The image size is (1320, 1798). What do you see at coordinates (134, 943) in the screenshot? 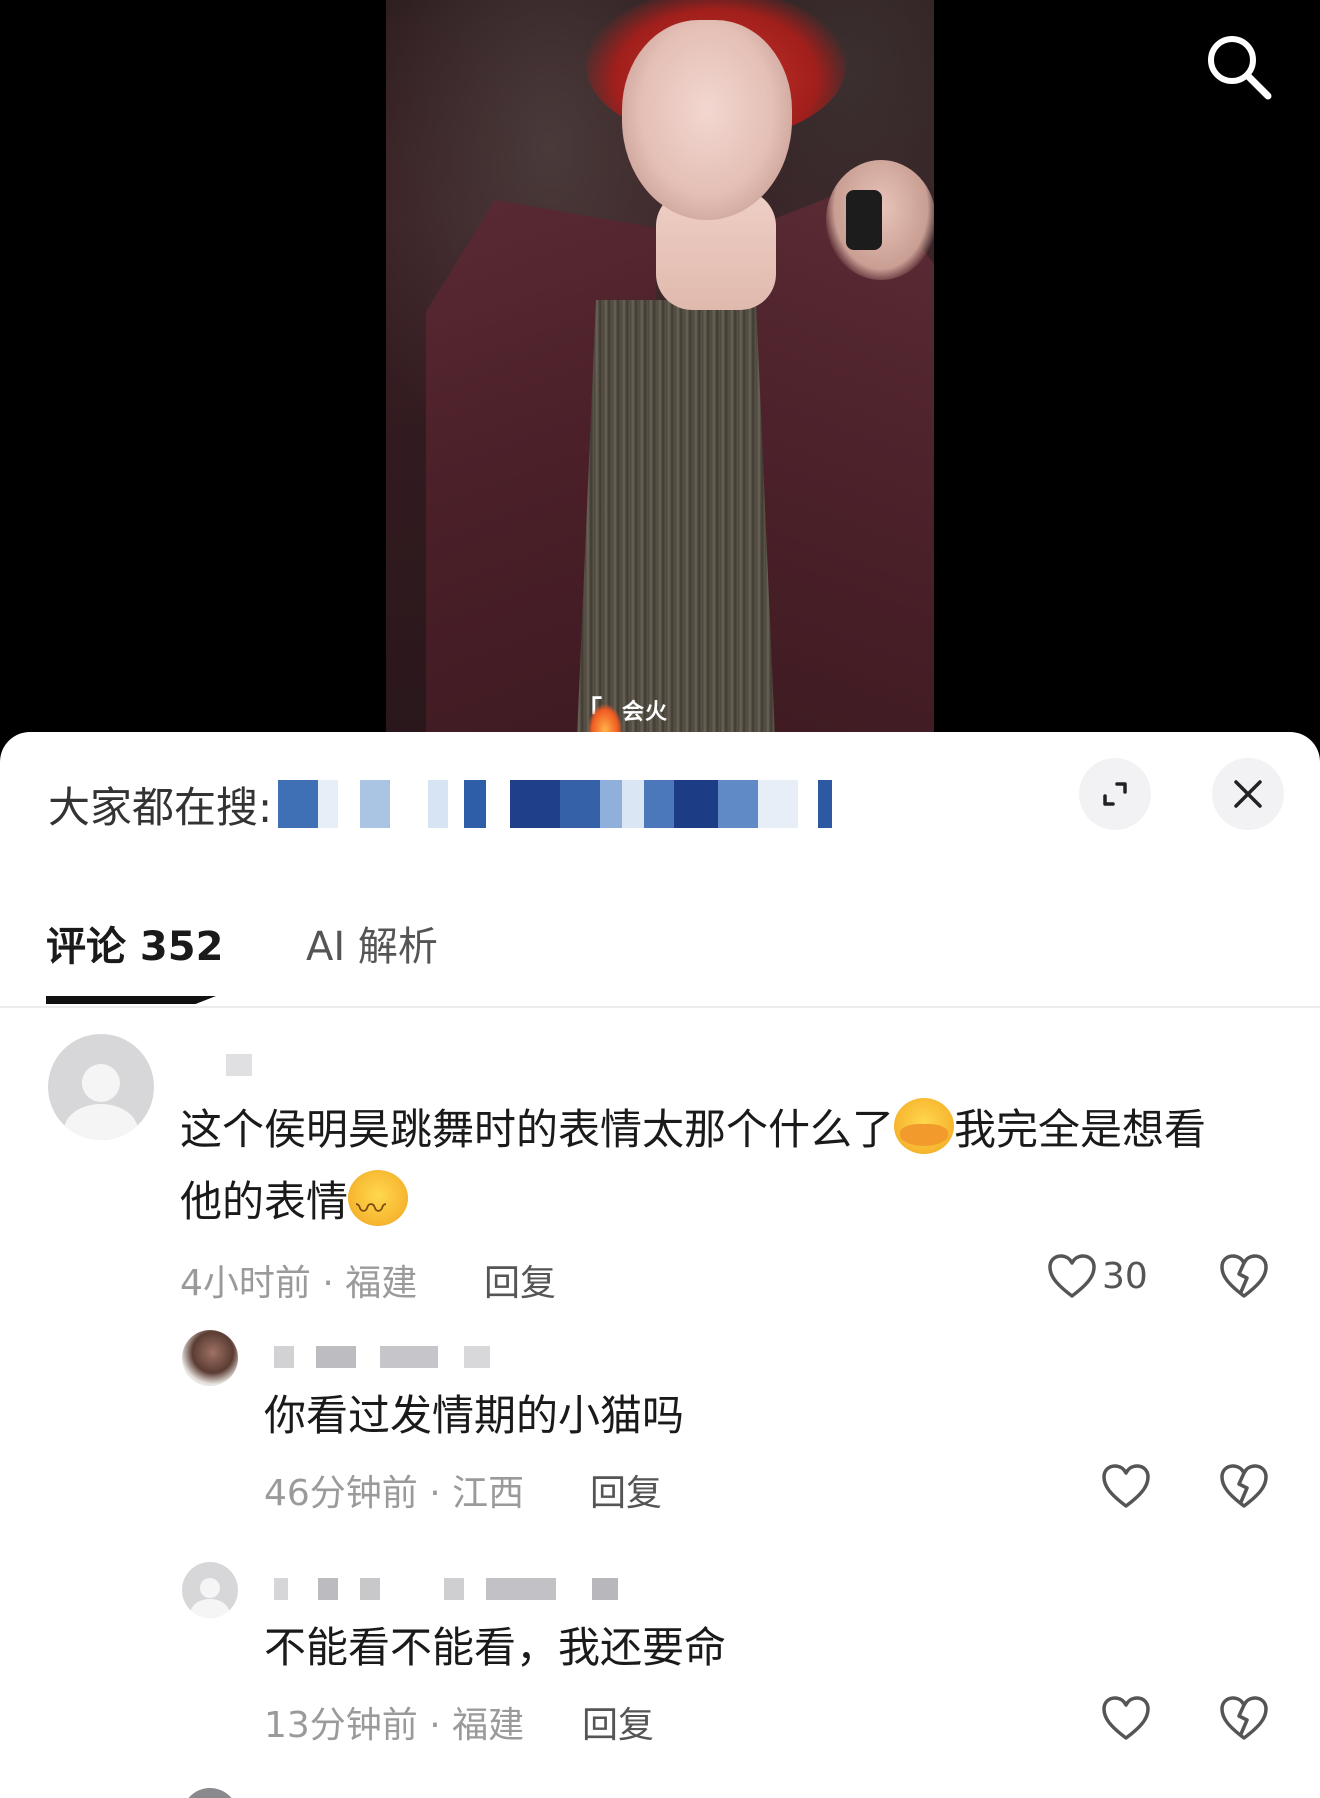
I see `tab-comments: 评论 352` at bounding box center [134, 943].